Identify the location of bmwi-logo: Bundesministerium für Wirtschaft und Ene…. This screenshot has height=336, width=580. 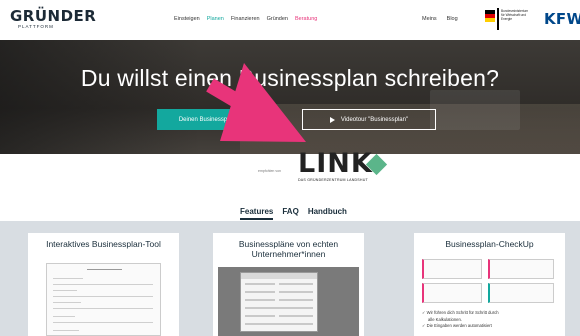
(507, 20).